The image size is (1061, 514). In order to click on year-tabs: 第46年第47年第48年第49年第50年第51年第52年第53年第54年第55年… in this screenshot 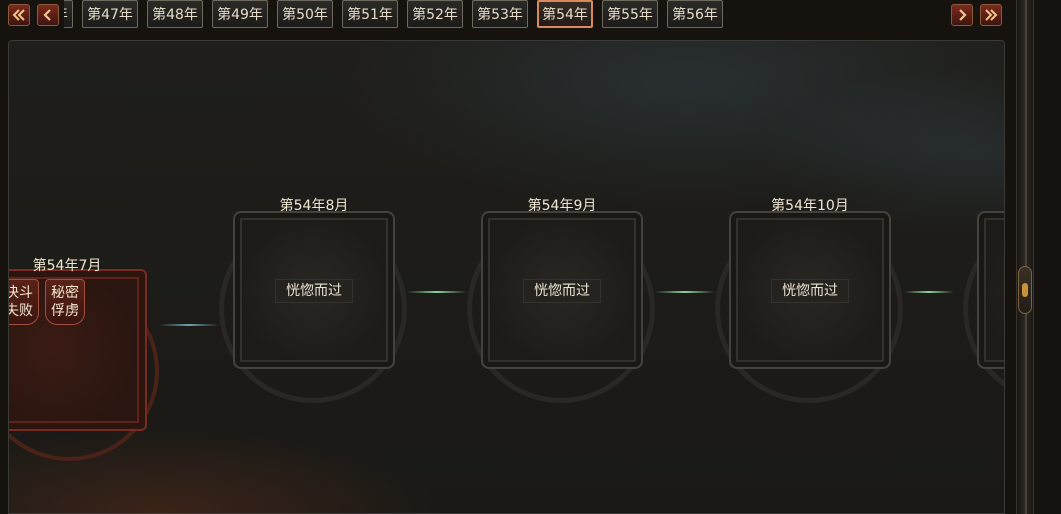, I will do `click(416, 15)`.